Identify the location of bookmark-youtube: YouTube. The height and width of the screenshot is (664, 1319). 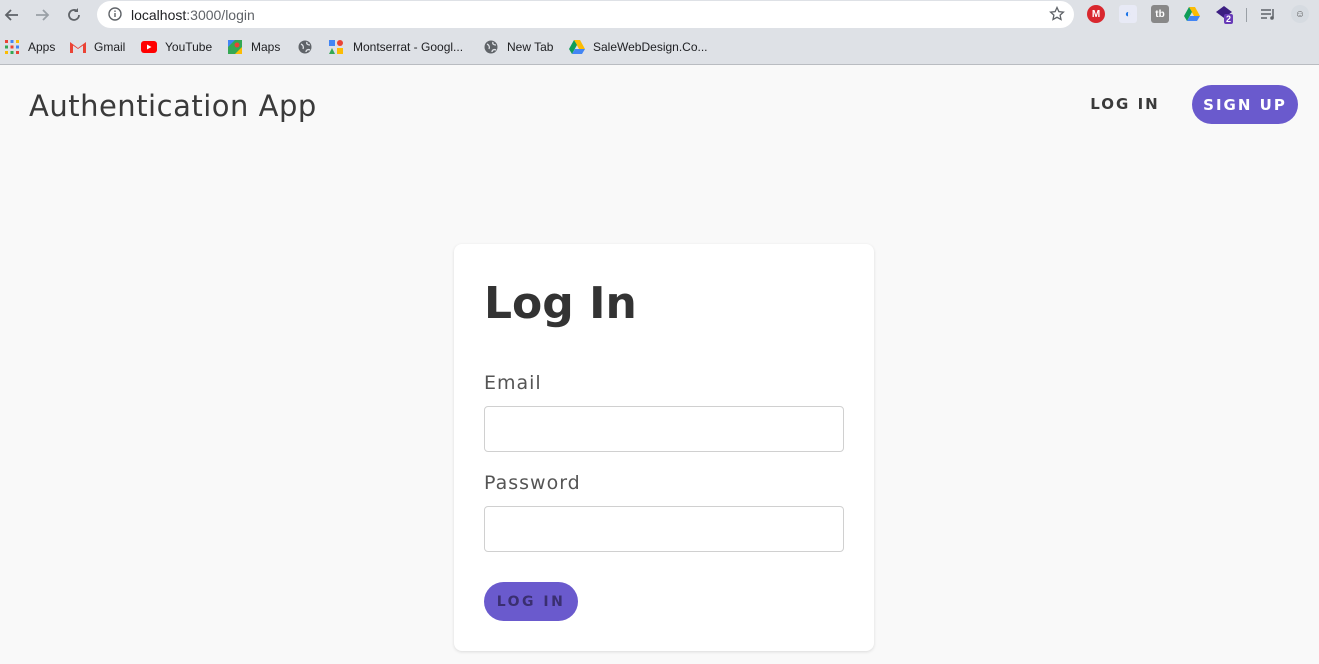
(176, 47).